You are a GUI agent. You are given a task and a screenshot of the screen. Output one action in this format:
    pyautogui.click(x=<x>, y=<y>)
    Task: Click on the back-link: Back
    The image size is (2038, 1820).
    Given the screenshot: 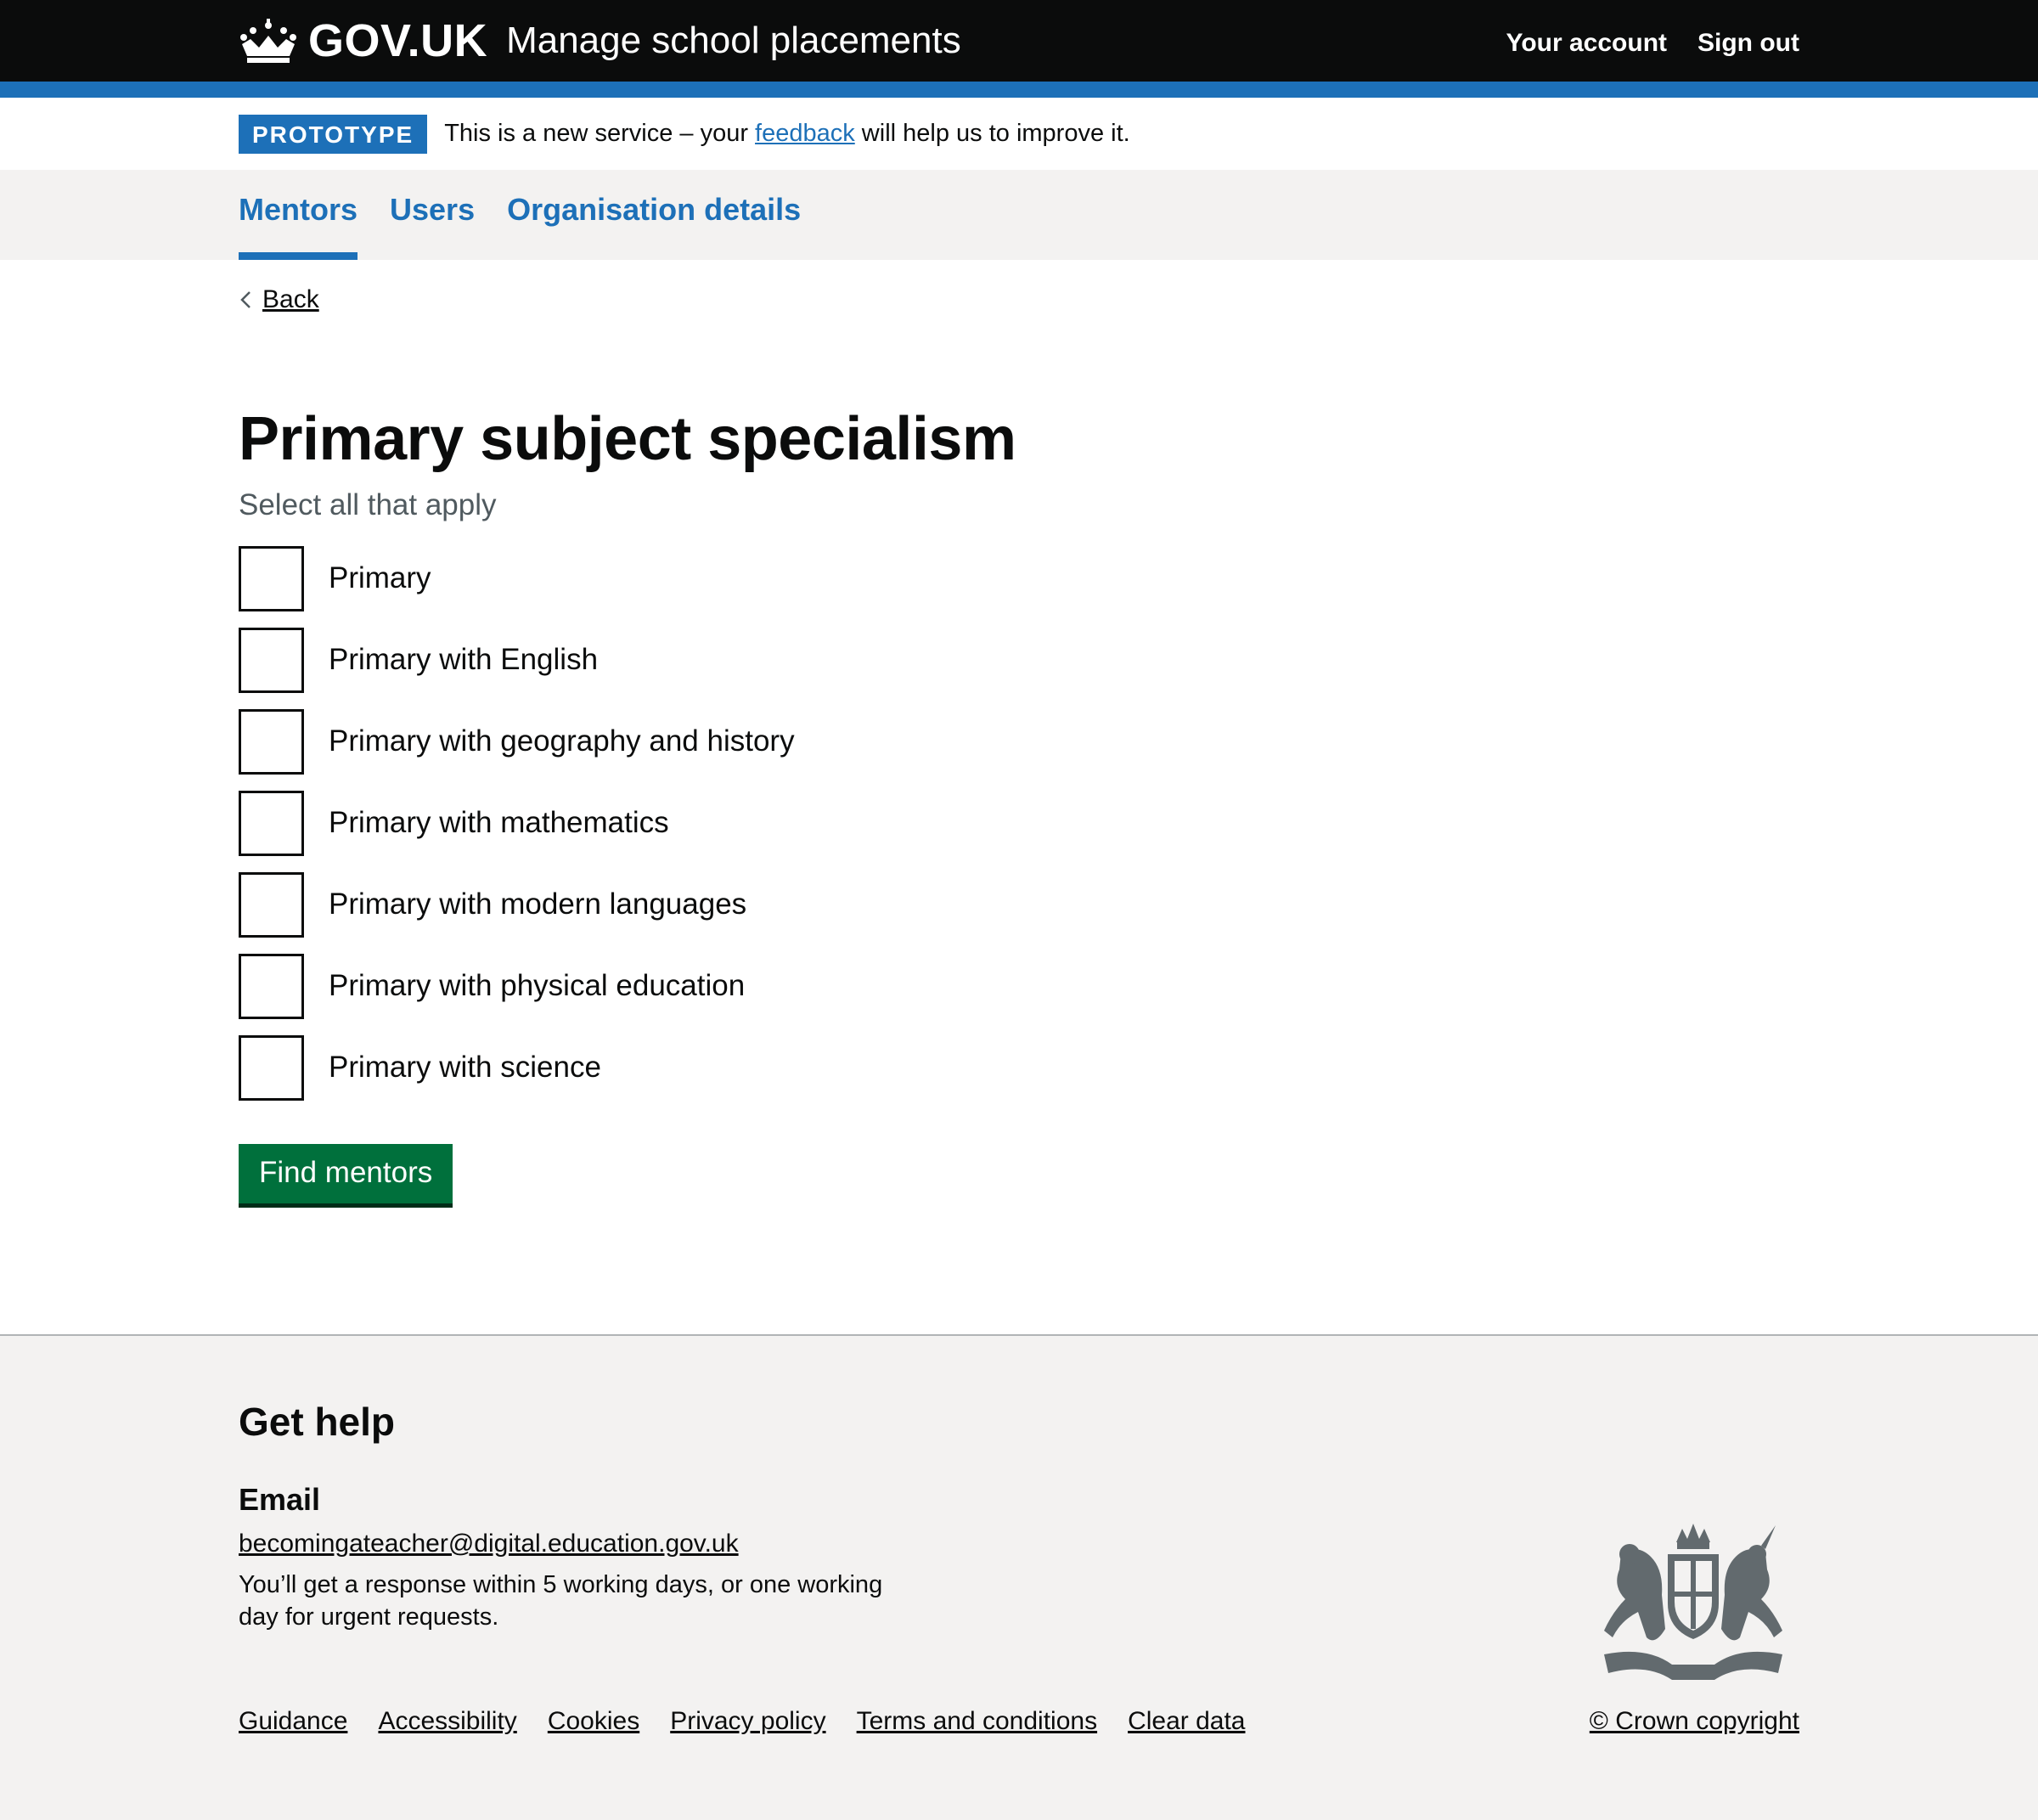 What is the action you would take?
    pyautogui.click(x=279, y=299)
    